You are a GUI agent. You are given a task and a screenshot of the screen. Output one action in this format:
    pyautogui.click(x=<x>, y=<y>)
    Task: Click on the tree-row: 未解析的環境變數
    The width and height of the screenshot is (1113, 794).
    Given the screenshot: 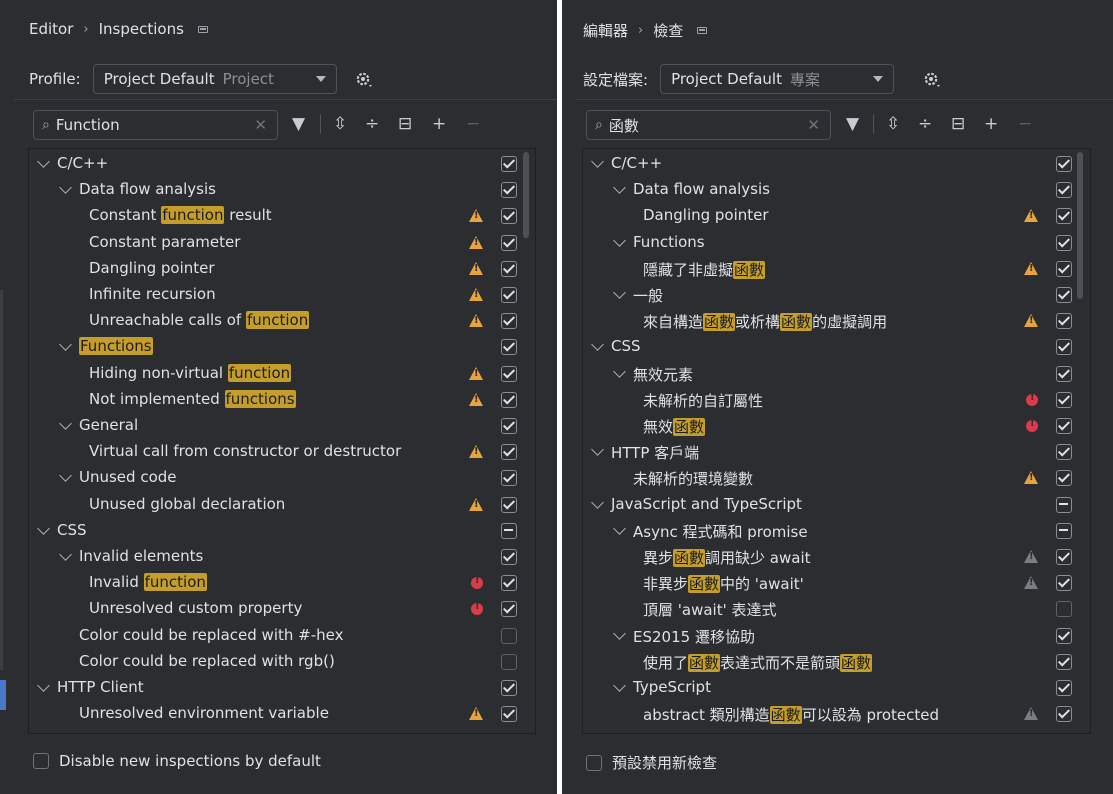 What is the action you would take?
    pyautogui.click(x=836, y=478)
    